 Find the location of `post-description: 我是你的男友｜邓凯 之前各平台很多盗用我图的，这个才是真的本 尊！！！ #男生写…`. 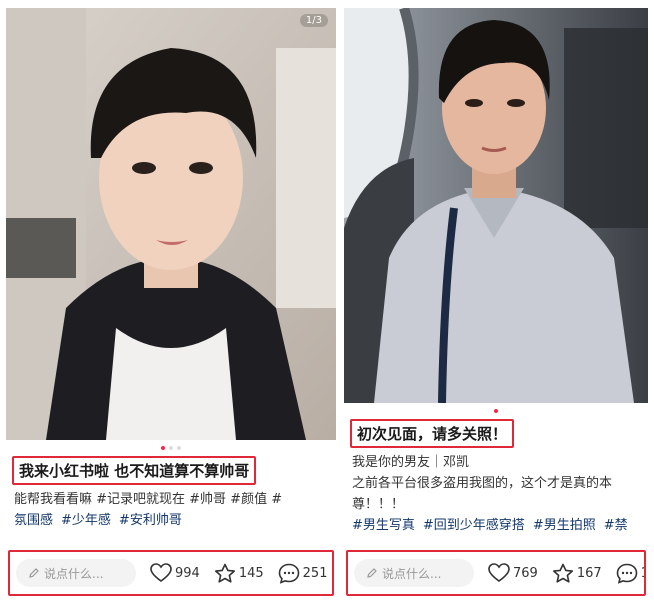

post-description: 我是你的男友｜邓凯 之前各平台很多盗用我图的，这个才是真的本 尊！！！ #男生写… is located at coordinates (496, 494).